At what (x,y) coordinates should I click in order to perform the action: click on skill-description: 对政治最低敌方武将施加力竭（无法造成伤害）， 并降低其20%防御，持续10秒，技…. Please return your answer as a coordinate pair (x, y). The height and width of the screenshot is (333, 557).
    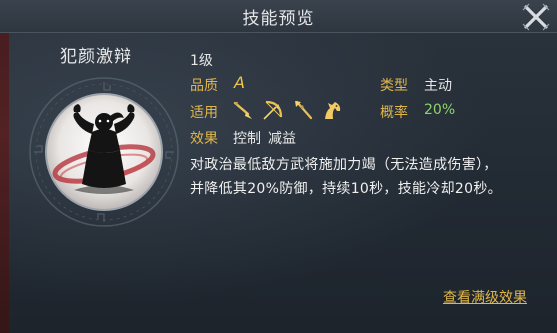
    Looking at the image, I should click on (362, 177).